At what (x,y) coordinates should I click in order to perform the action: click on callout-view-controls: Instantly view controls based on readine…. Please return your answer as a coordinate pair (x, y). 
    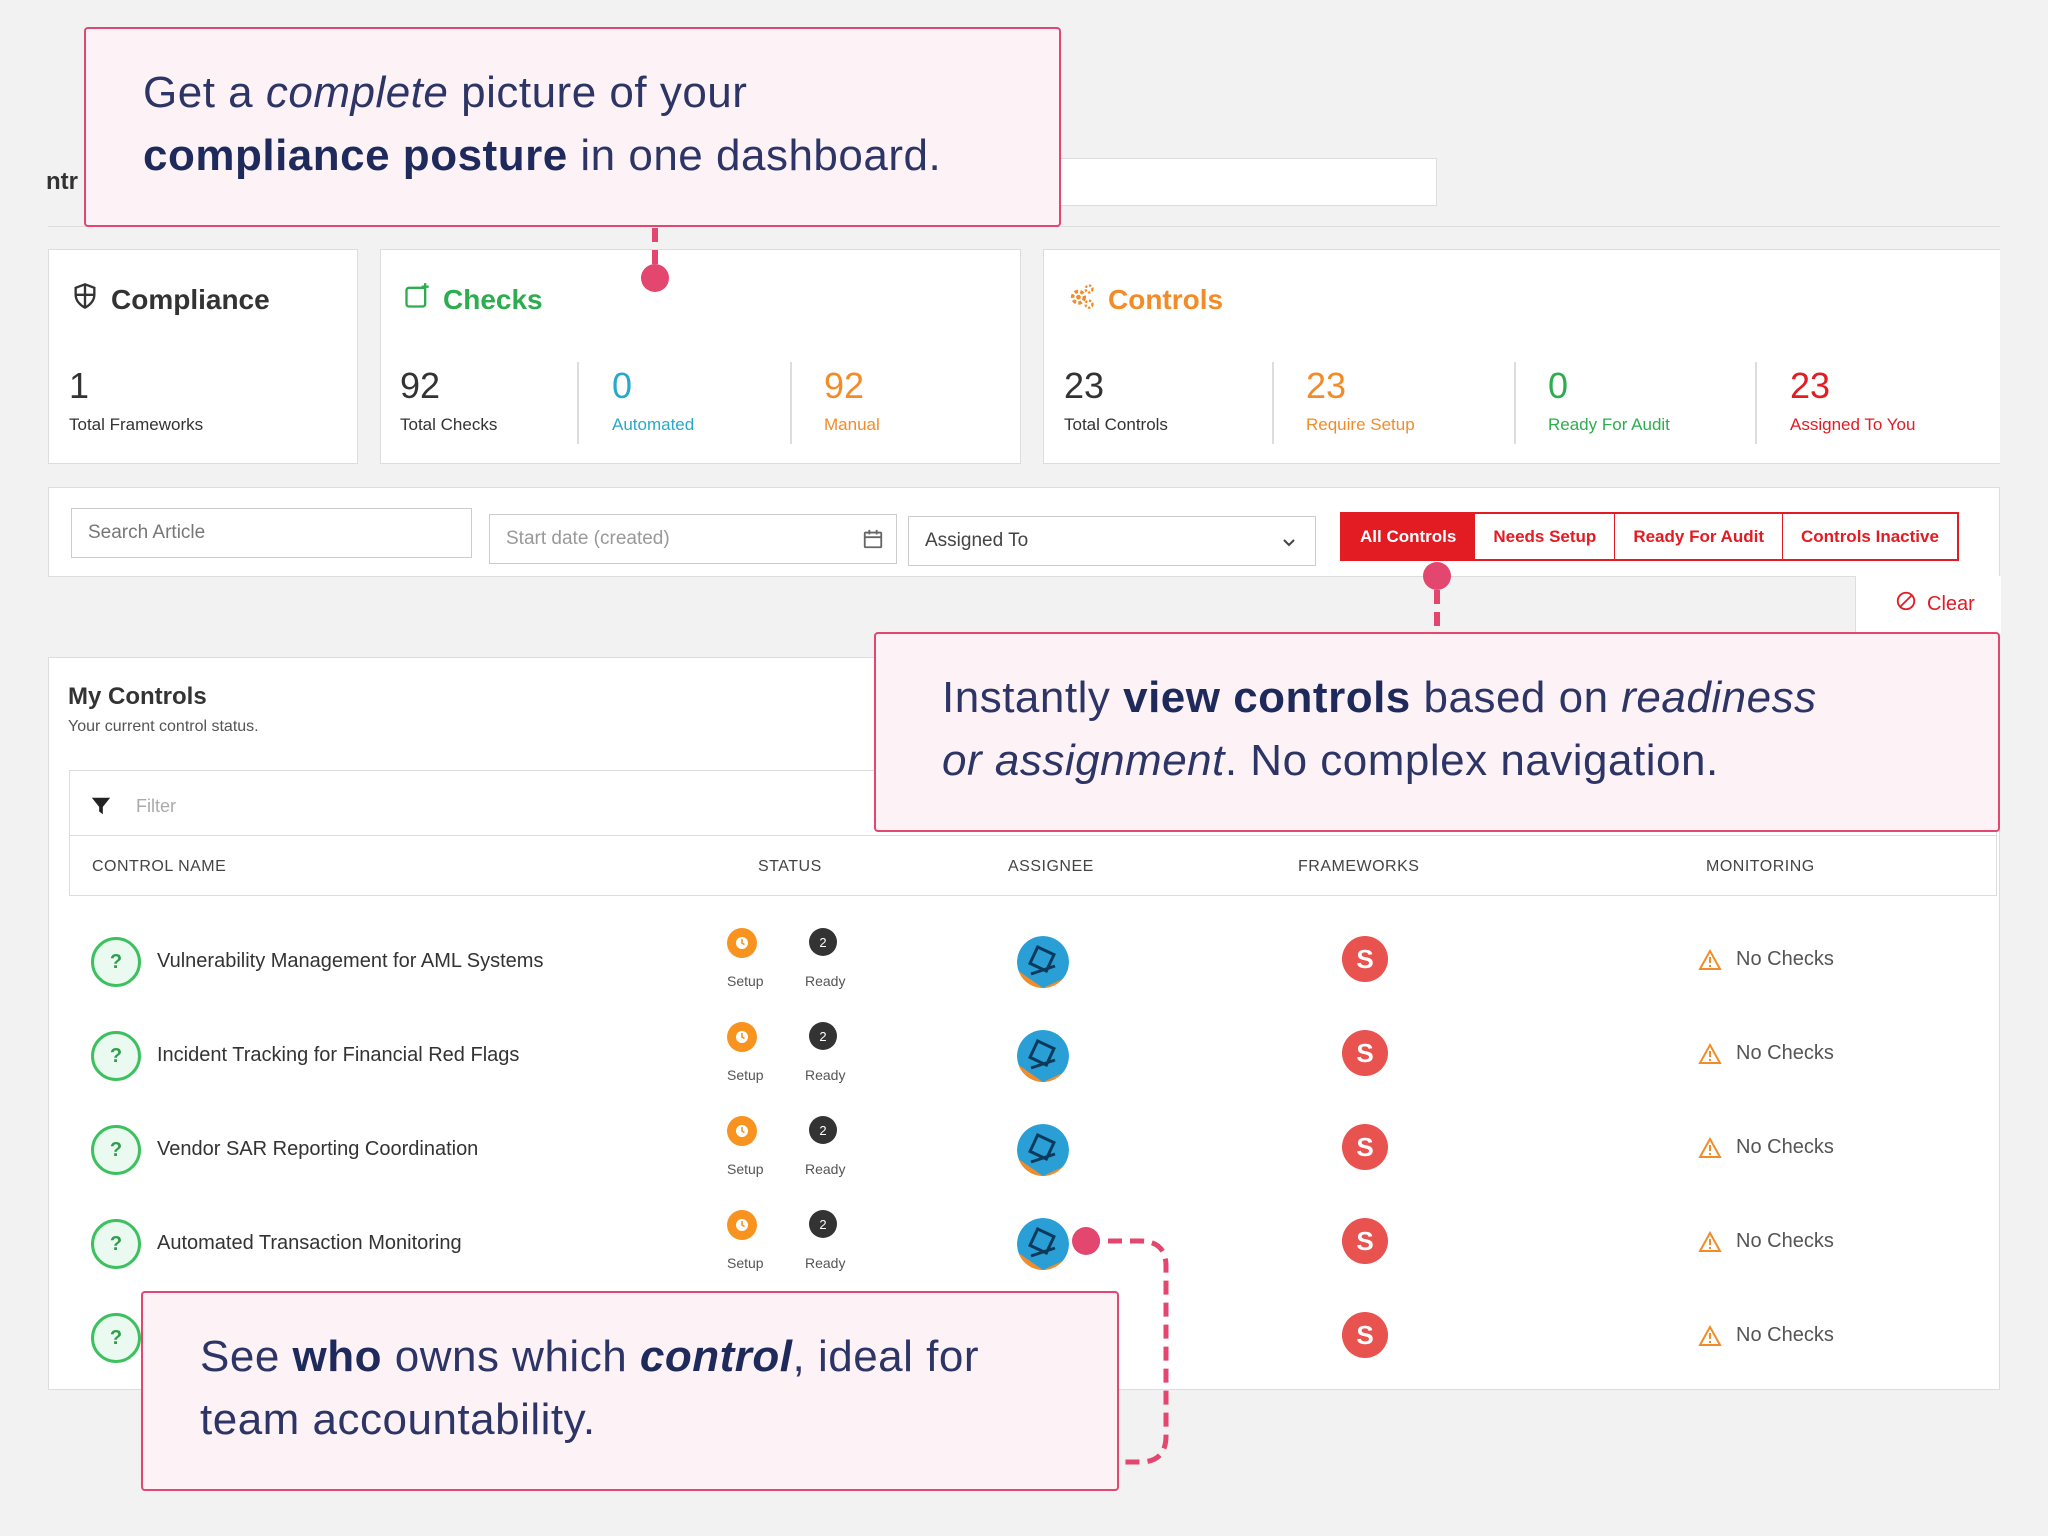
    Looking at the image, I should click on (1437, 732).